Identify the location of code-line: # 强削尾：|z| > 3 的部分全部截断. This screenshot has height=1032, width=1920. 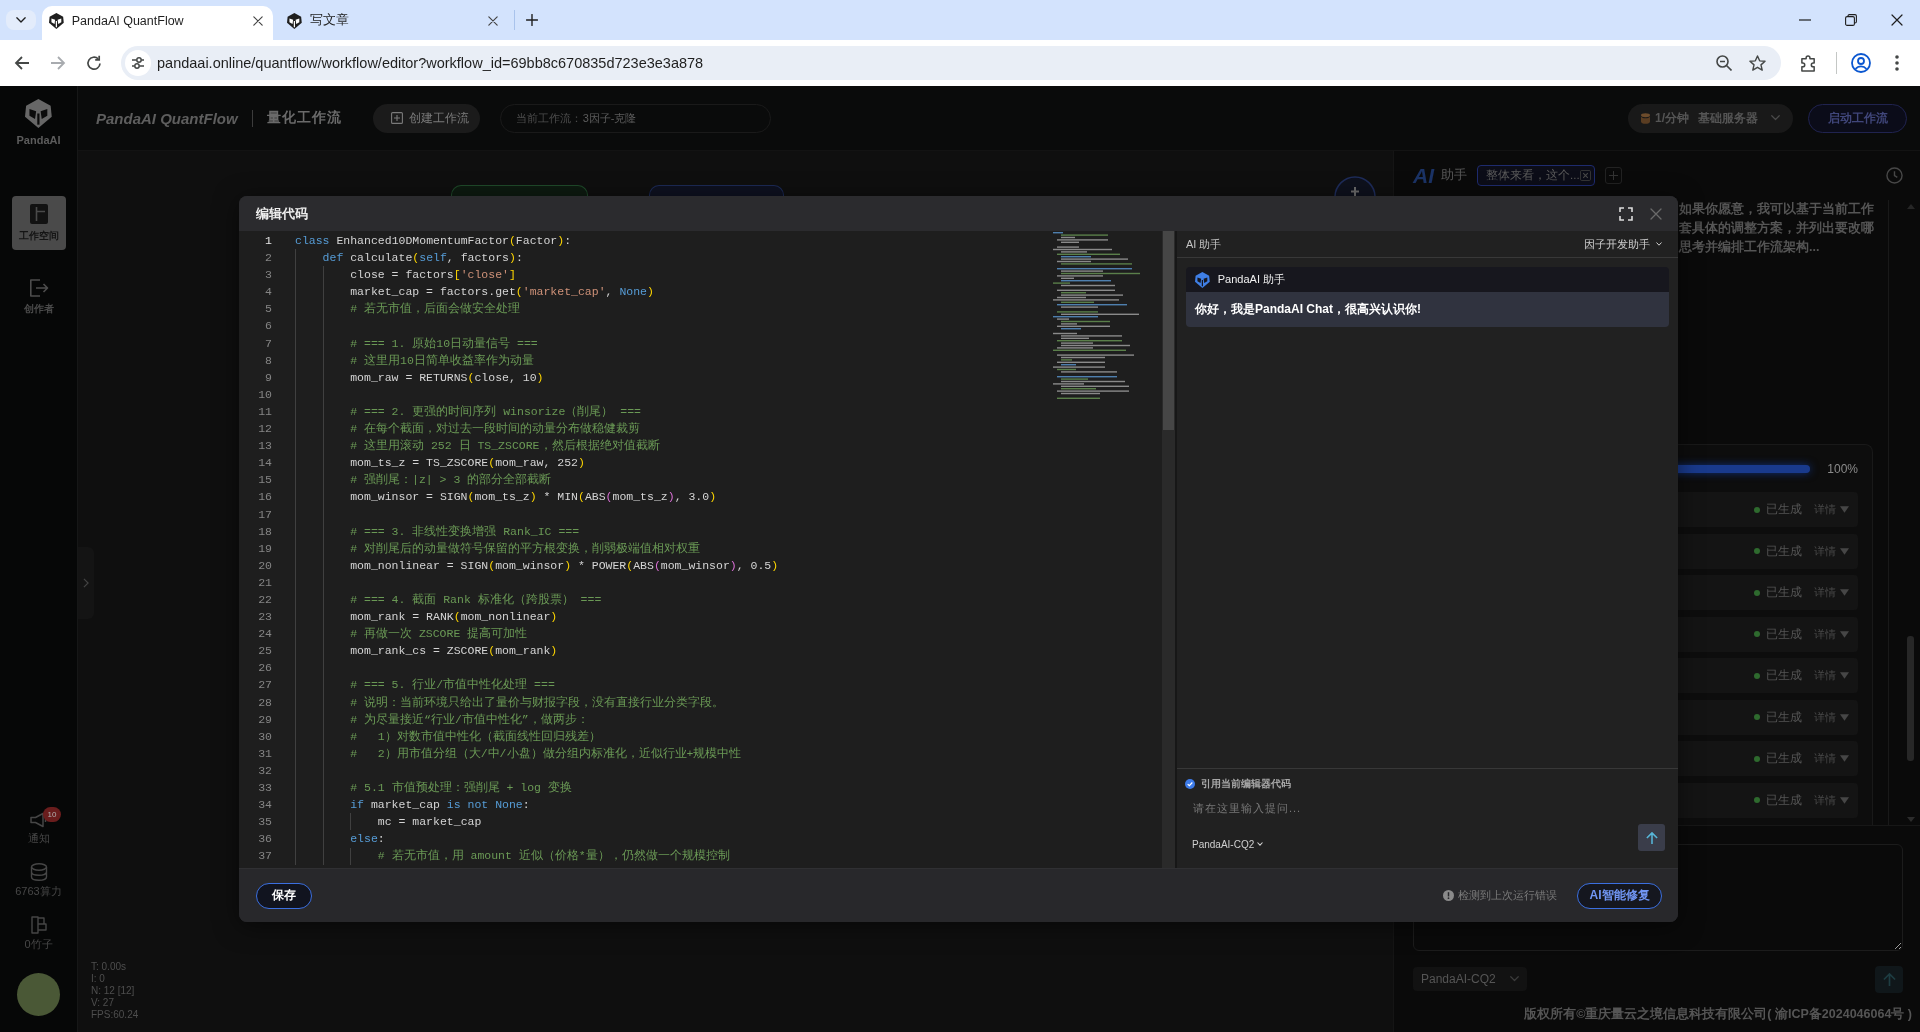
(451, 480).